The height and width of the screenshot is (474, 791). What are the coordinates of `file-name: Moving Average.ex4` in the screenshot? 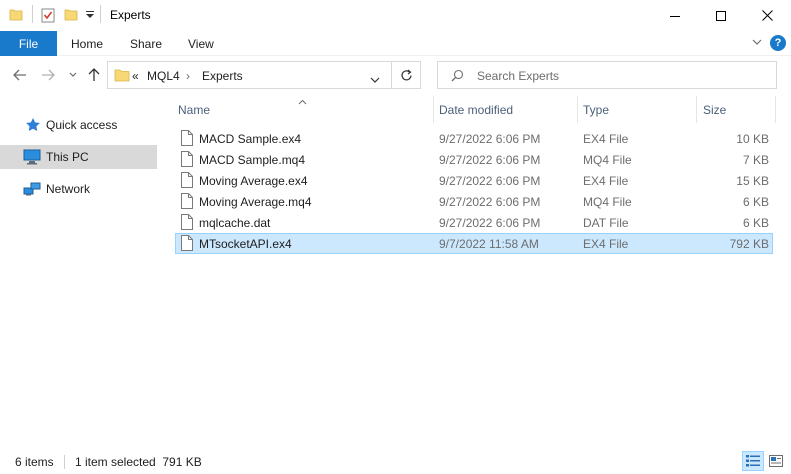 It's located at (253, 181).